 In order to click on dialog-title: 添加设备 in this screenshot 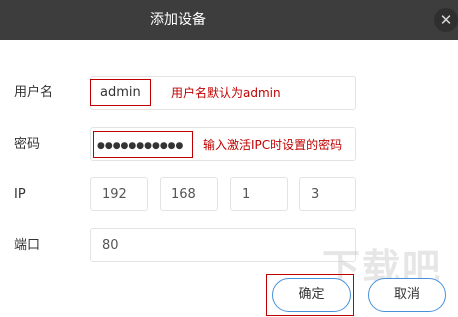, I will do `click(178, 20)`.